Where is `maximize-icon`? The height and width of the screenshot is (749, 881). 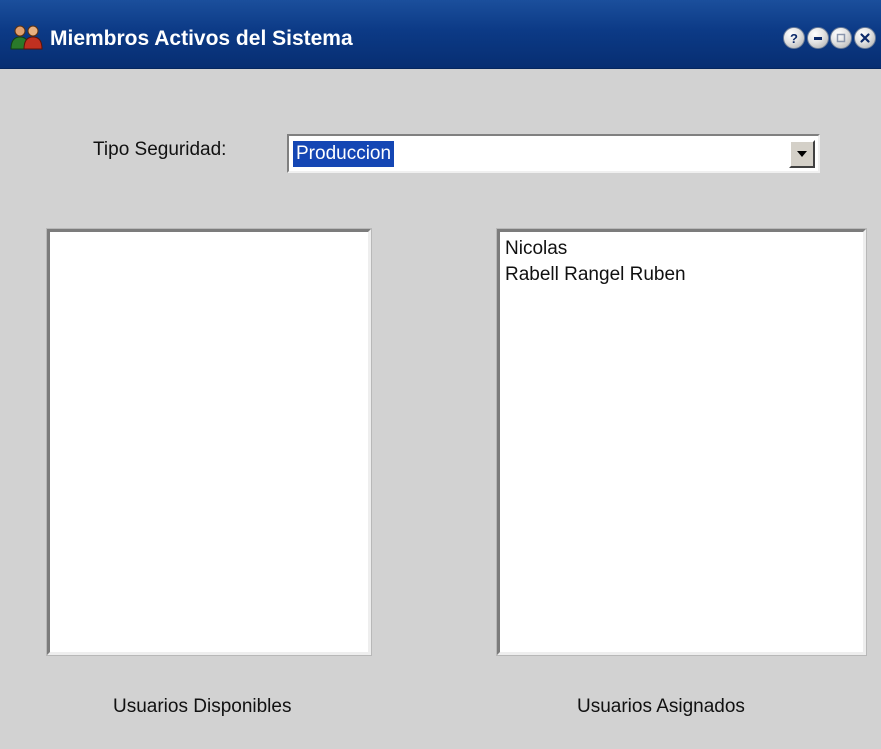 maximize-icon is located at coordinates (841, 38).